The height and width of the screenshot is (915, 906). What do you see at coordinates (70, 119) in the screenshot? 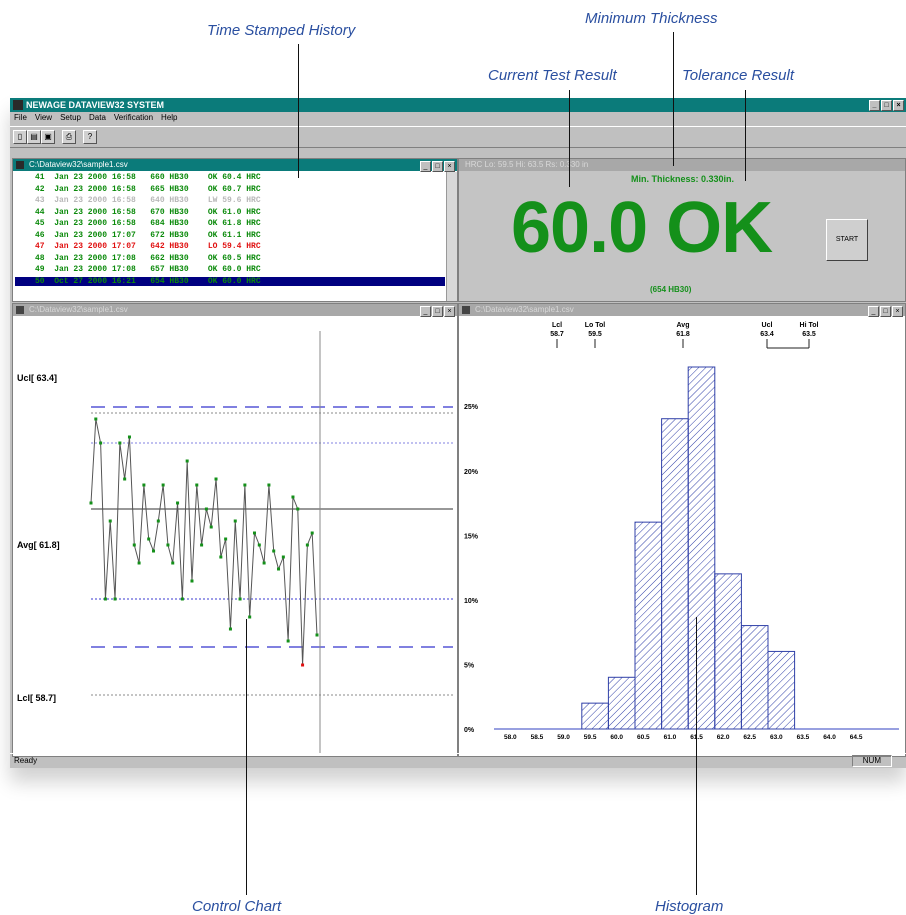
I see `menu-setup: Setup` at bounding box center [70, 119].